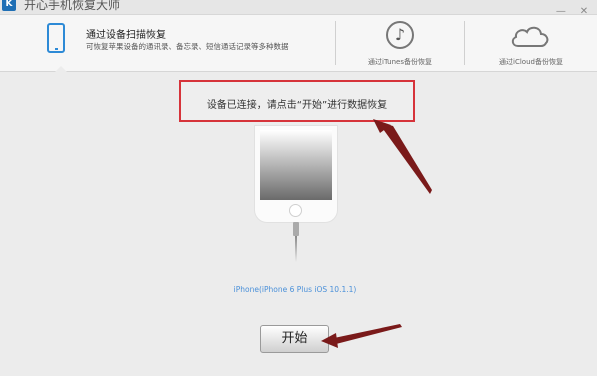 The width and height of the screenshot is (597, 376). I want to click on cloud-icon, so click(530, 36).